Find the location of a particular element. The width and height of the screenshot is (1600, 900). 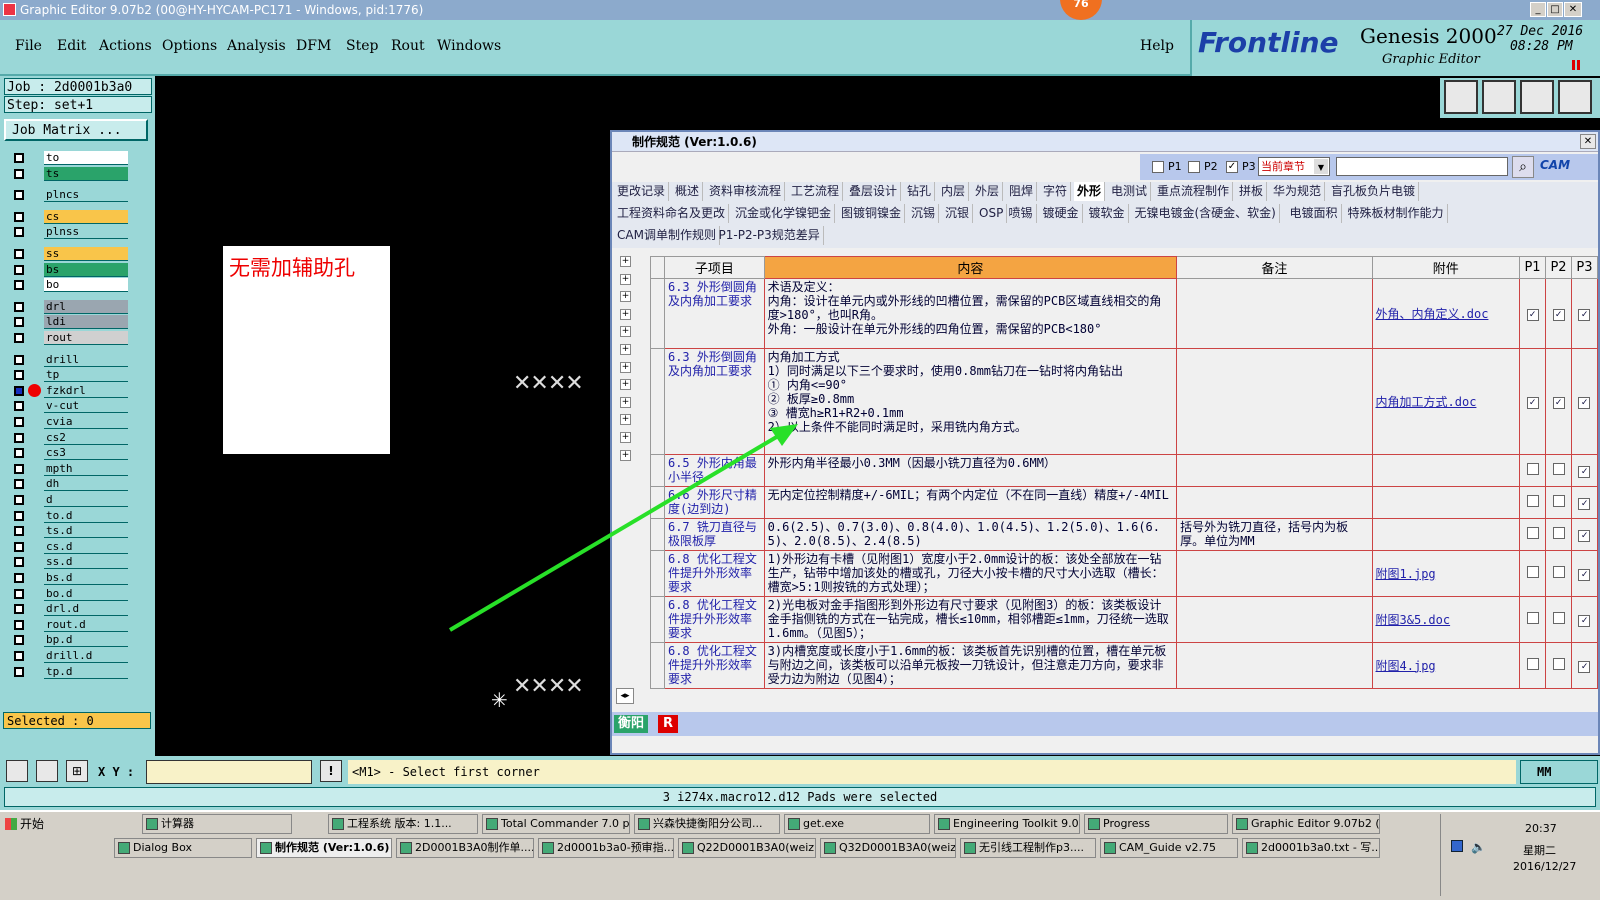

layer-row: d is located at coordinates (69, 500).